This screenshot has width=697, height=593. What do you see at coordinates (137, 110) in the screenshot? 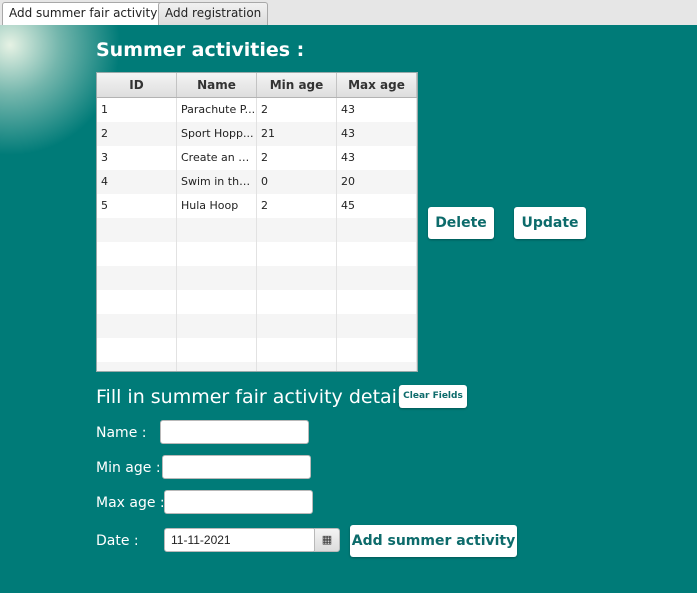
I see `table-cell: 1` at bounding box center [137, 110].